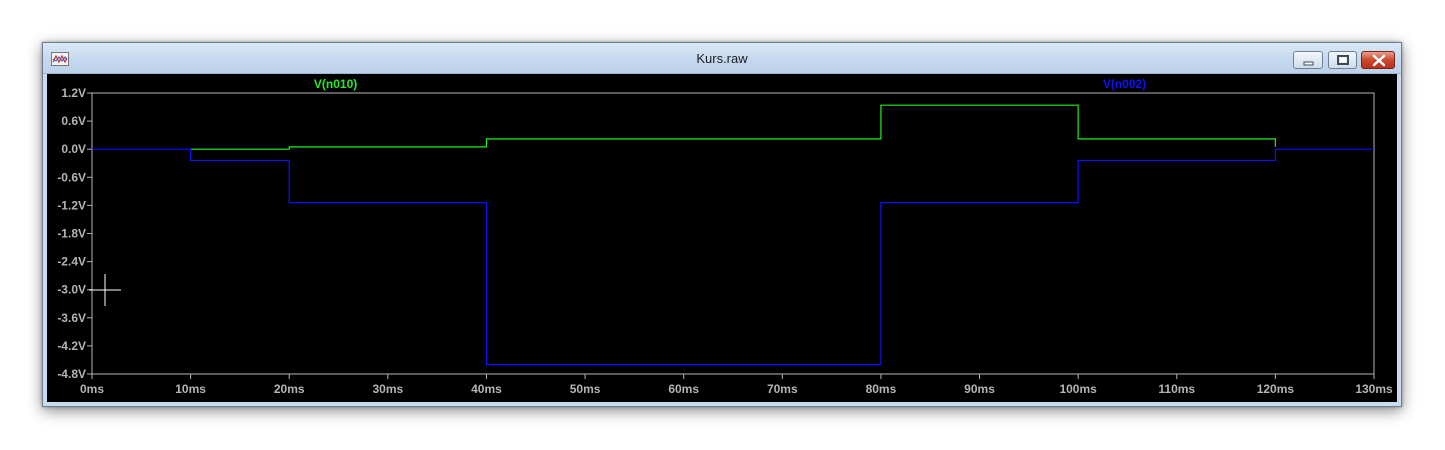 This screenshot has width=1445, height=450. Describe the element at coordinates (1176, 389) in the screenshot. I see `x-tick-label: 110ms` at that location.